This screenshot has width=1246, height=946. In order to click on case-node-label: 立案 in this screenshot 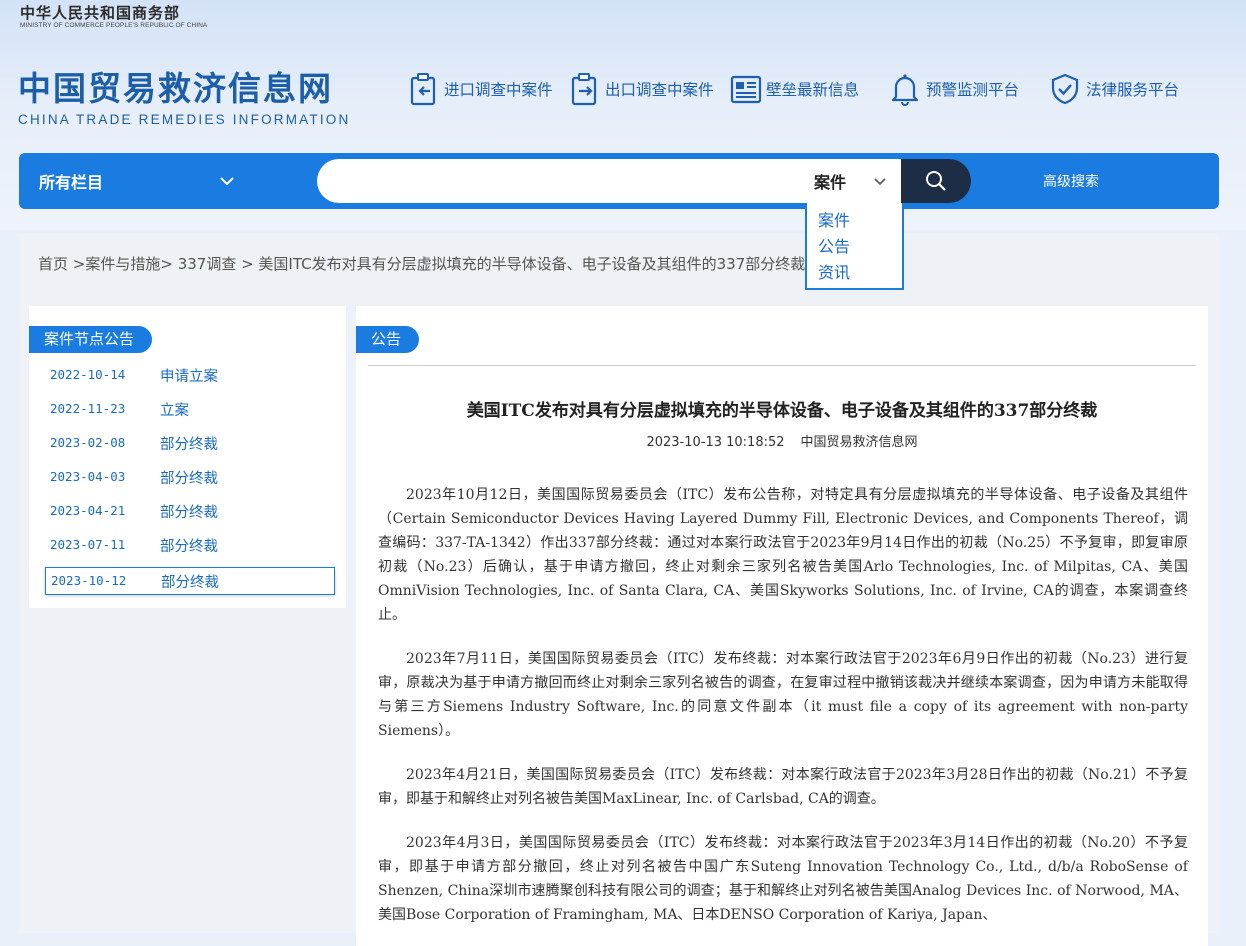, I will do `click(174, 409)`.